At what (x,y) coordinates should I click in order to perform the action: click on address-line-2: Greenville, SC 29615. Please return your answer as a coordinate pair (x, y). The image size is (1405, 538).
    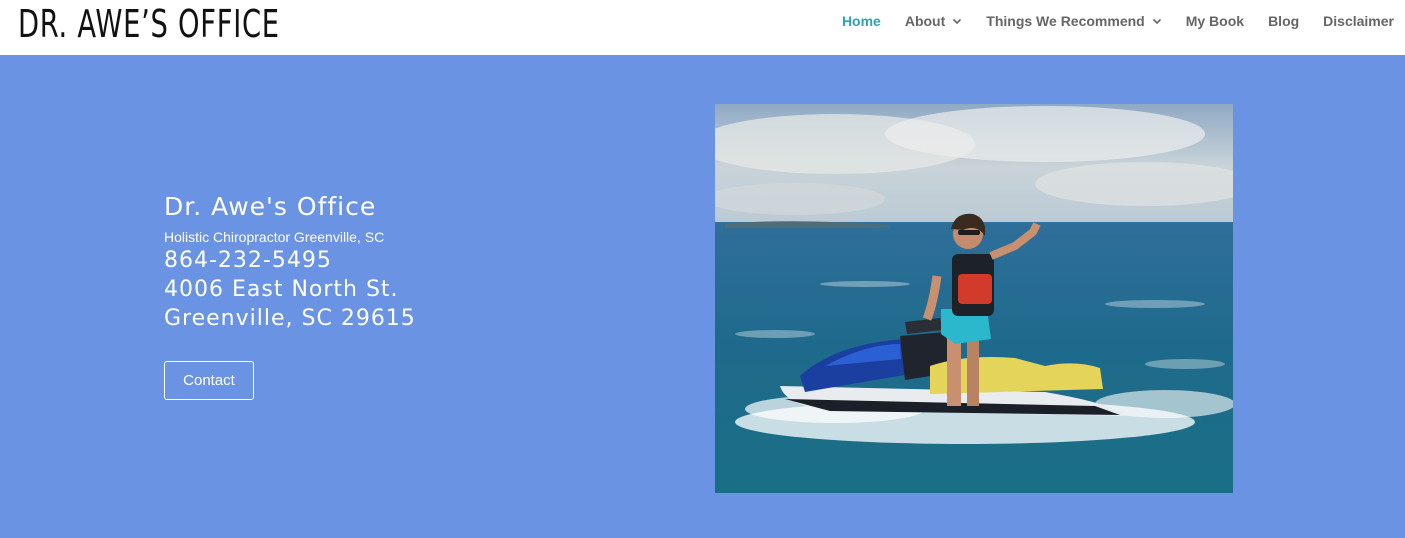
    Looking at the image, I should click on (290, 318).